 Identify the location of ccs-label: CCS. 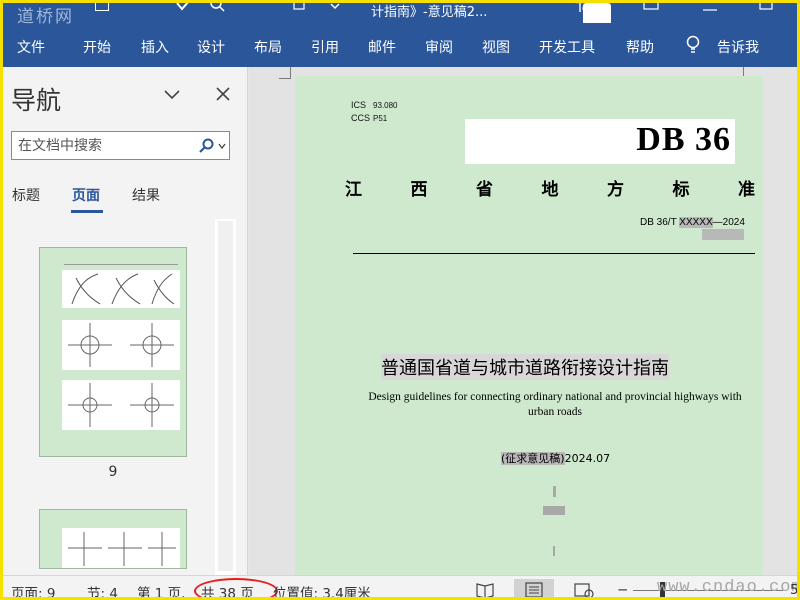
(361, 118).